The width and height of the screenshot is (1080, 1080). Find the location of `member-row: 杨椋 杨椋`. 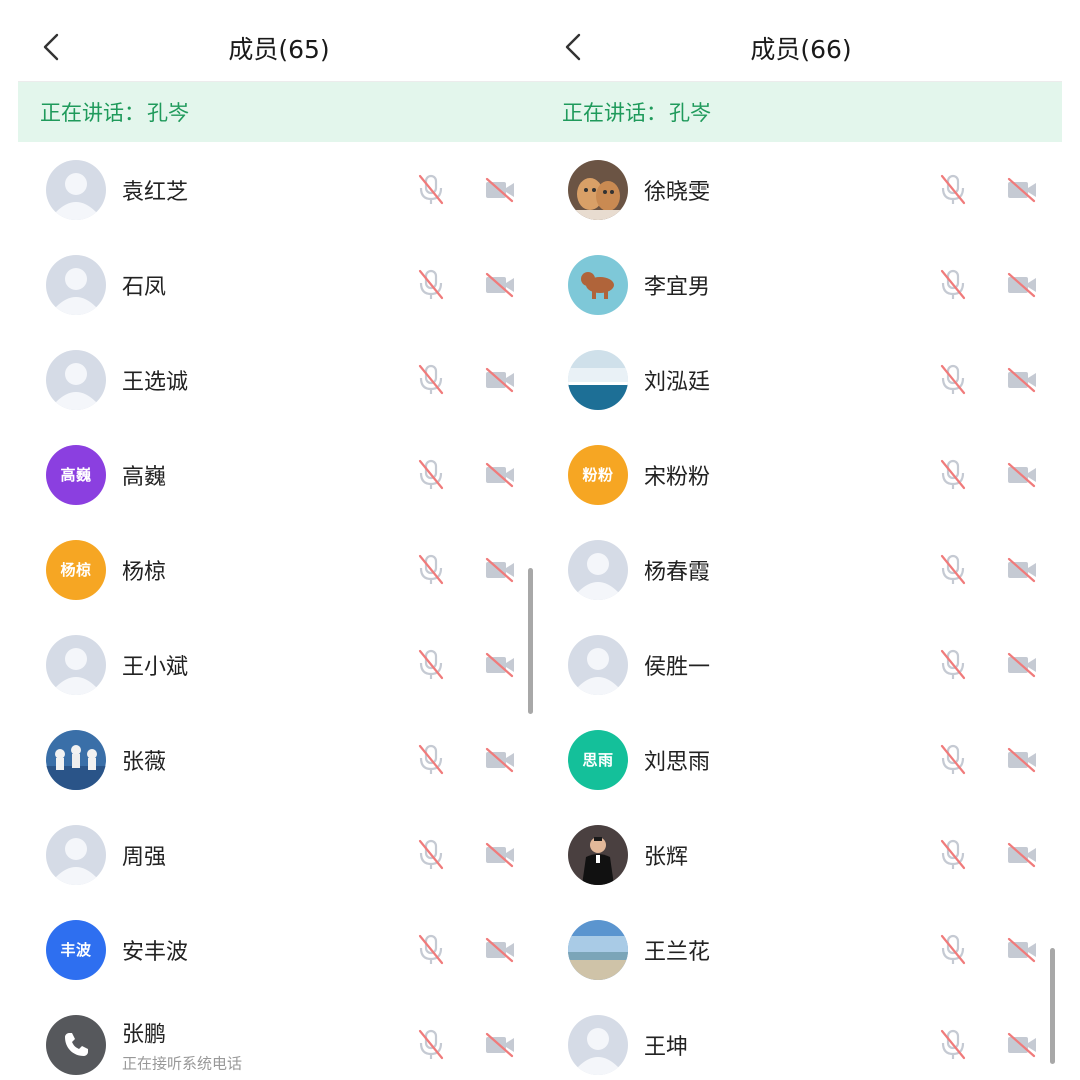

member-row: 杨椋 杨椋 is located at coordinates (279, 569).